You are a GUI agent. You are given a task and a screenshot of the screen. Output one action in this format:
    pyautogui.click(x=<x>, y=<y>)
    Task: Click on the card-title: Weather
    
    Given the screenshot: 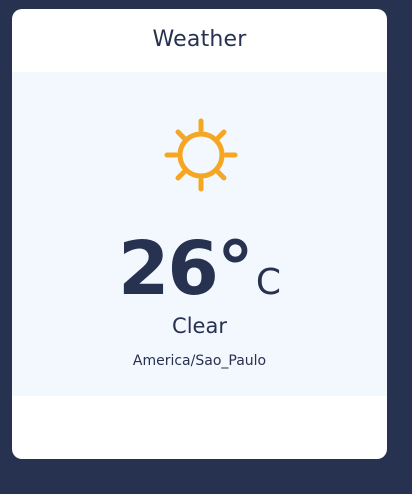 What is the action you would take?
    pyautogui.click(x=199, y=39)
    